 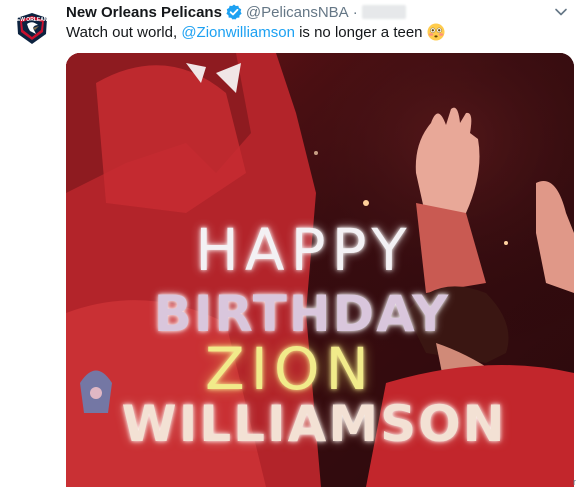 What do you see at coordinates (297, 12) in the screenshot?
I see `handle: @PelicansNBA` at bounding box center [297, 12].